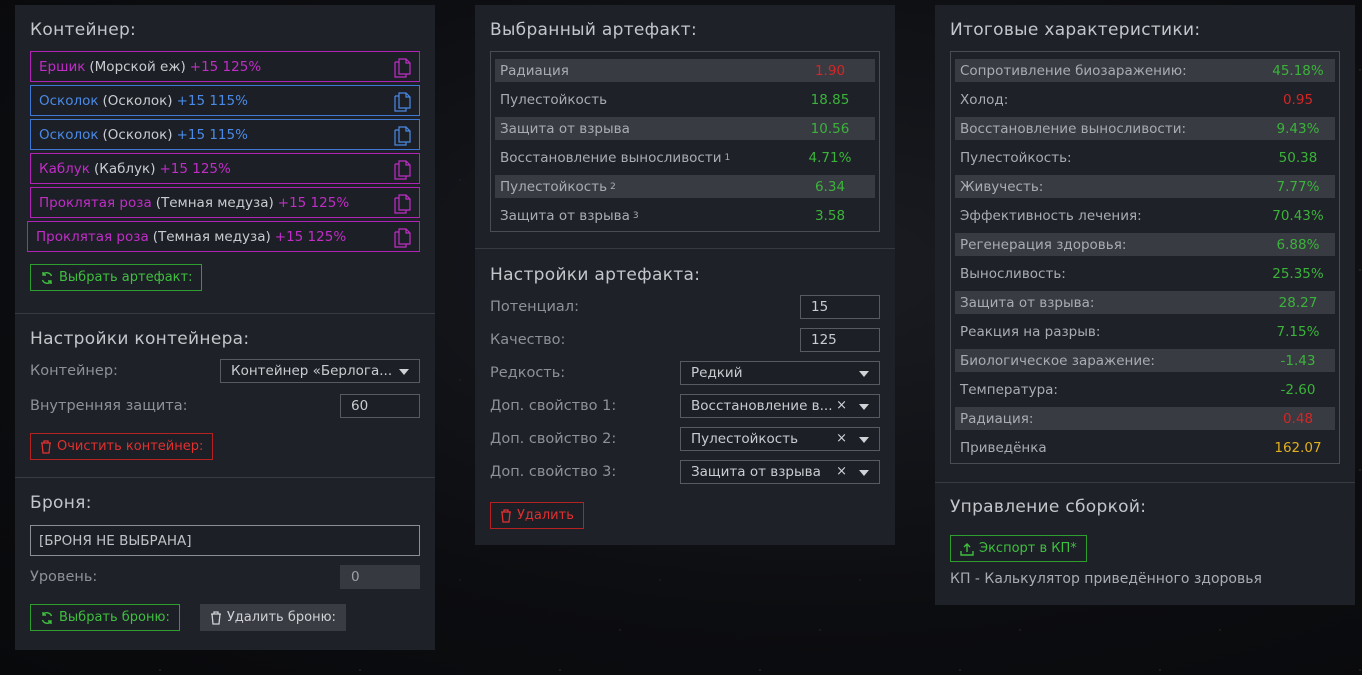 The image size is (1362, 675). I want to click on stat-sup: 2, so click(613, 186).